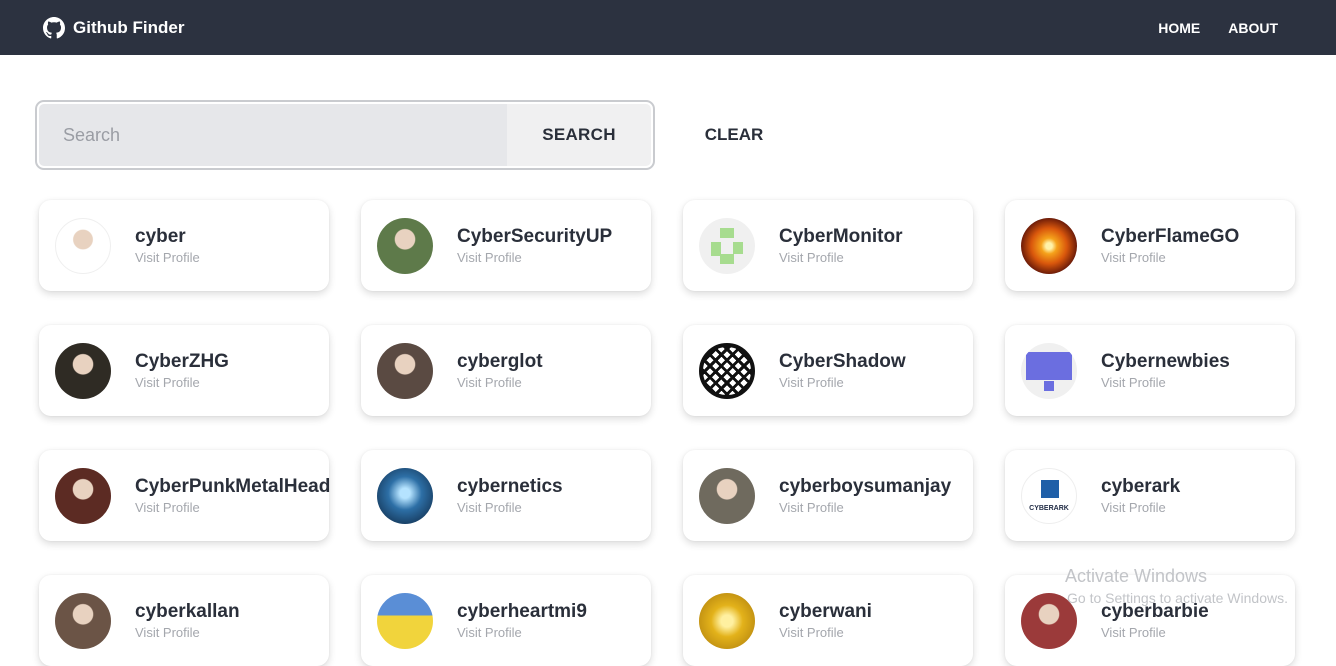 Image resolution: width=1336 pixels, height=666 pixels. I want to click on user-card: cyberheartmi9 Visit Profile, so click(506, 620).